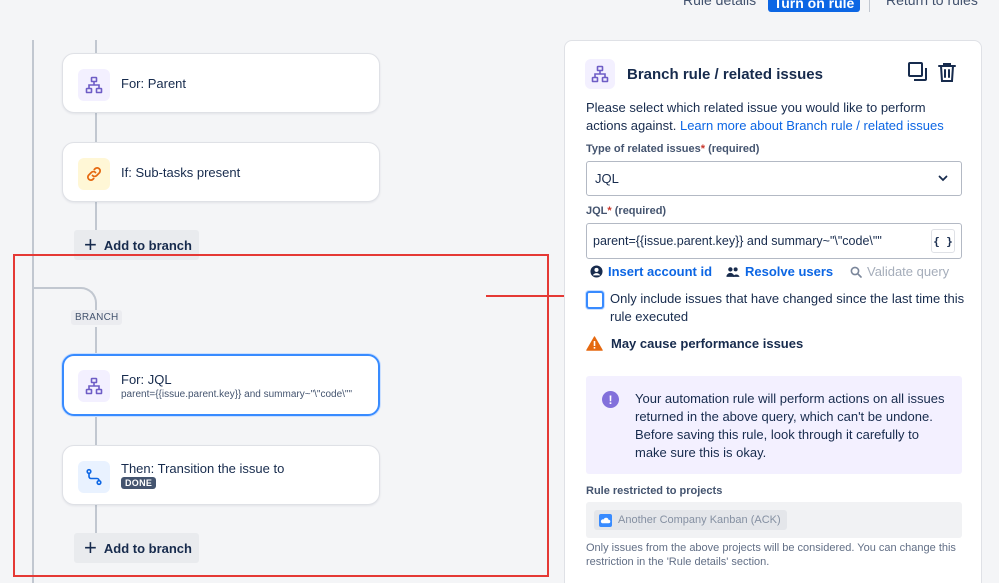 The image size is (999, 583). What do you see at coordinates (918, 72) in the screenshot?
I see `duplicate-icon` at bounding box center [918, 72].